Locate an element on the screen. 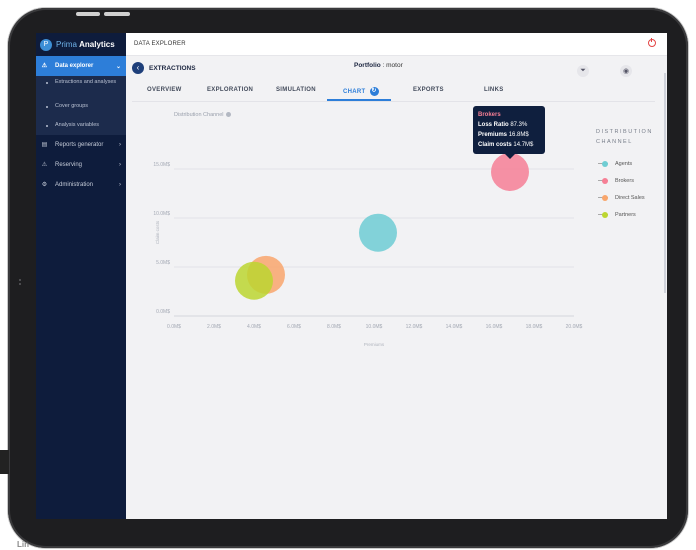 Image resolution: width=696 pixels, height=550 pixels. brand-bold: Analytics is located at coordinates (97, 44).